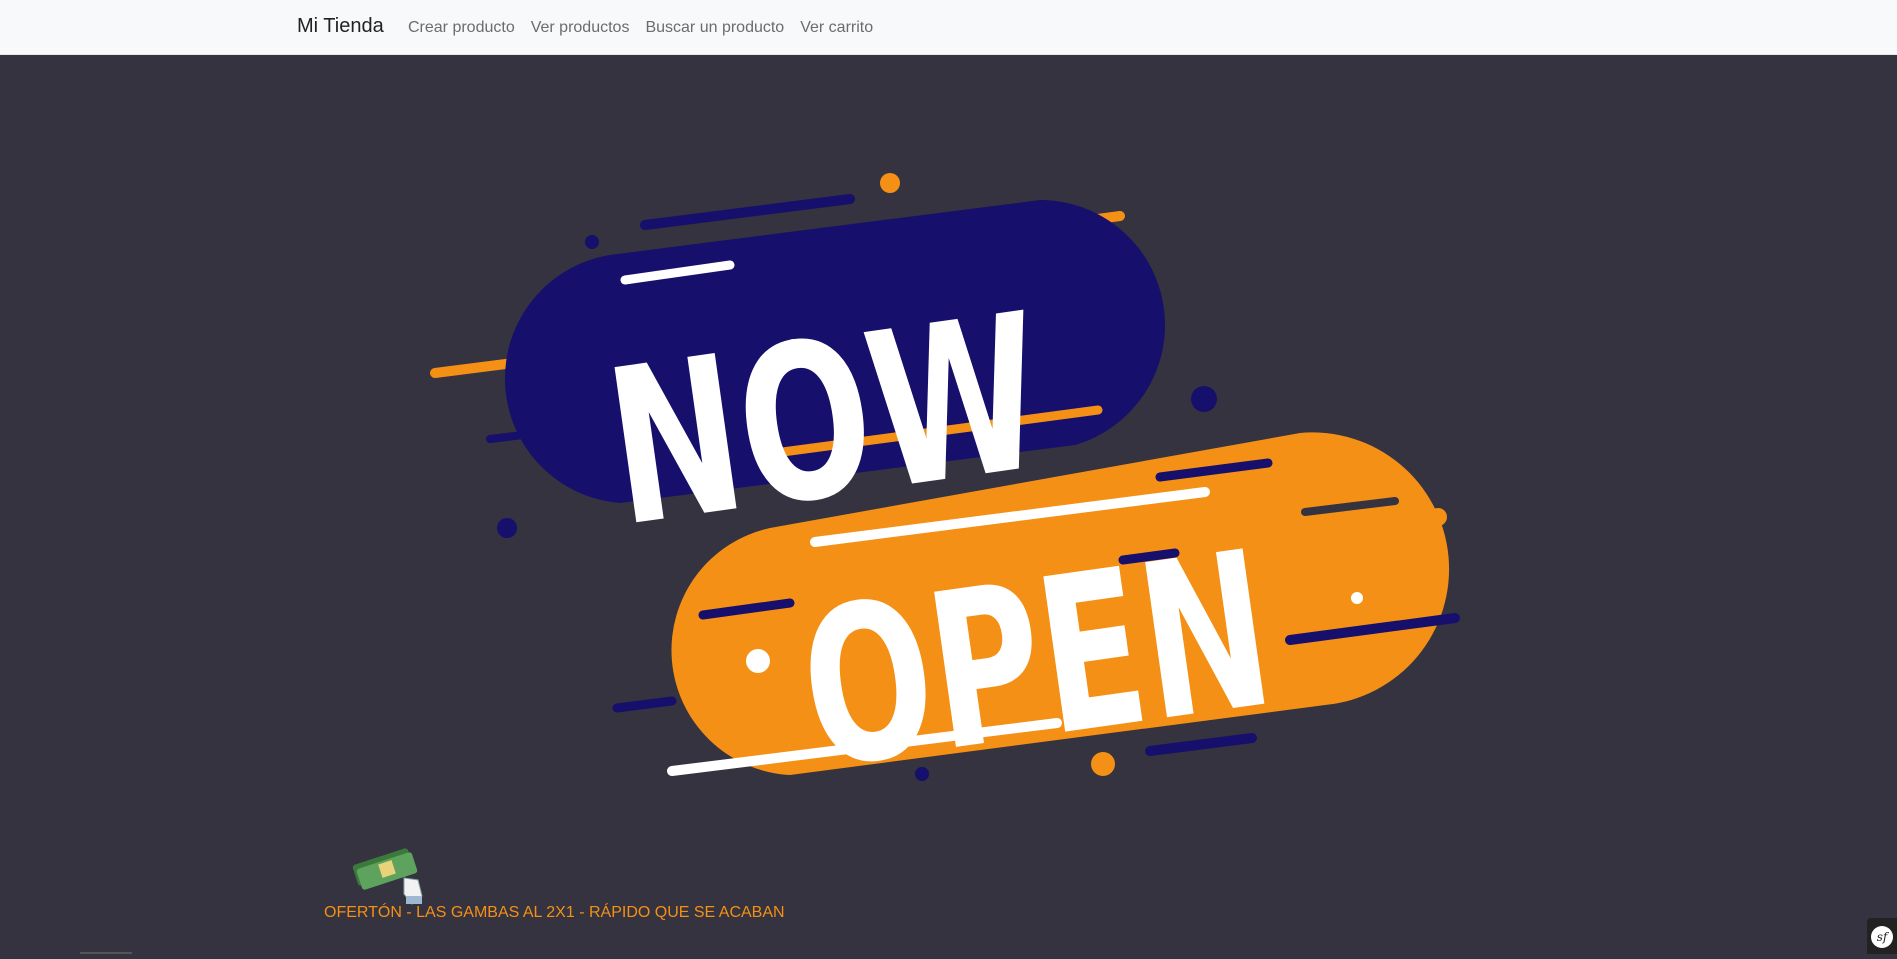 This screenshot has height=959, width=1897. I want to click on symfony-toolbar-toggle: sf, so click(1882, 936).